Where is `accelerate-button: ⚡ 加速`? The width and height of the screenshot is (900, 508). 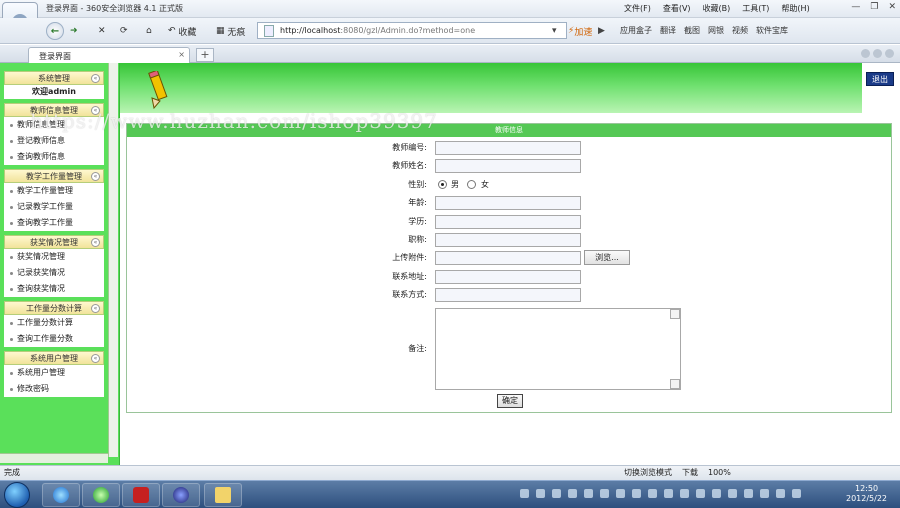 accelerate-button: ⚡ 加速 is located at coordinates (580, 31).